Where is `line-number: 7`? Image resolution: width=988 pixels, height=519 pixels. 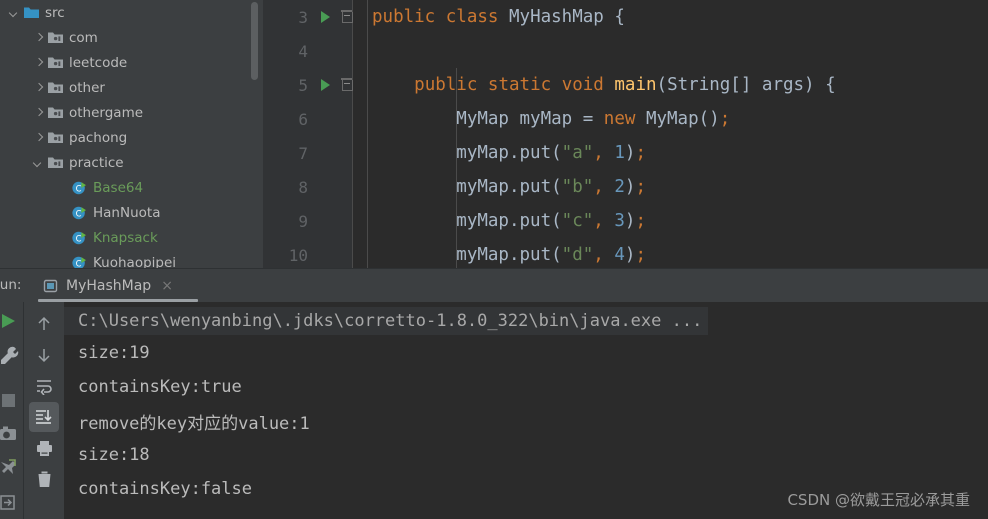
line-number: 7 is located at coordinates (303, 153).